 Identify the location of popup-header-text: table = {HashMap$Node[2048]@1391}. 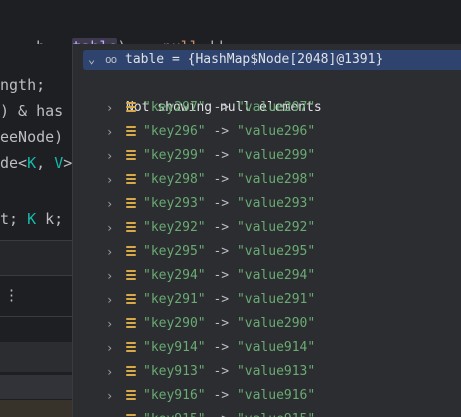
(254, 59).